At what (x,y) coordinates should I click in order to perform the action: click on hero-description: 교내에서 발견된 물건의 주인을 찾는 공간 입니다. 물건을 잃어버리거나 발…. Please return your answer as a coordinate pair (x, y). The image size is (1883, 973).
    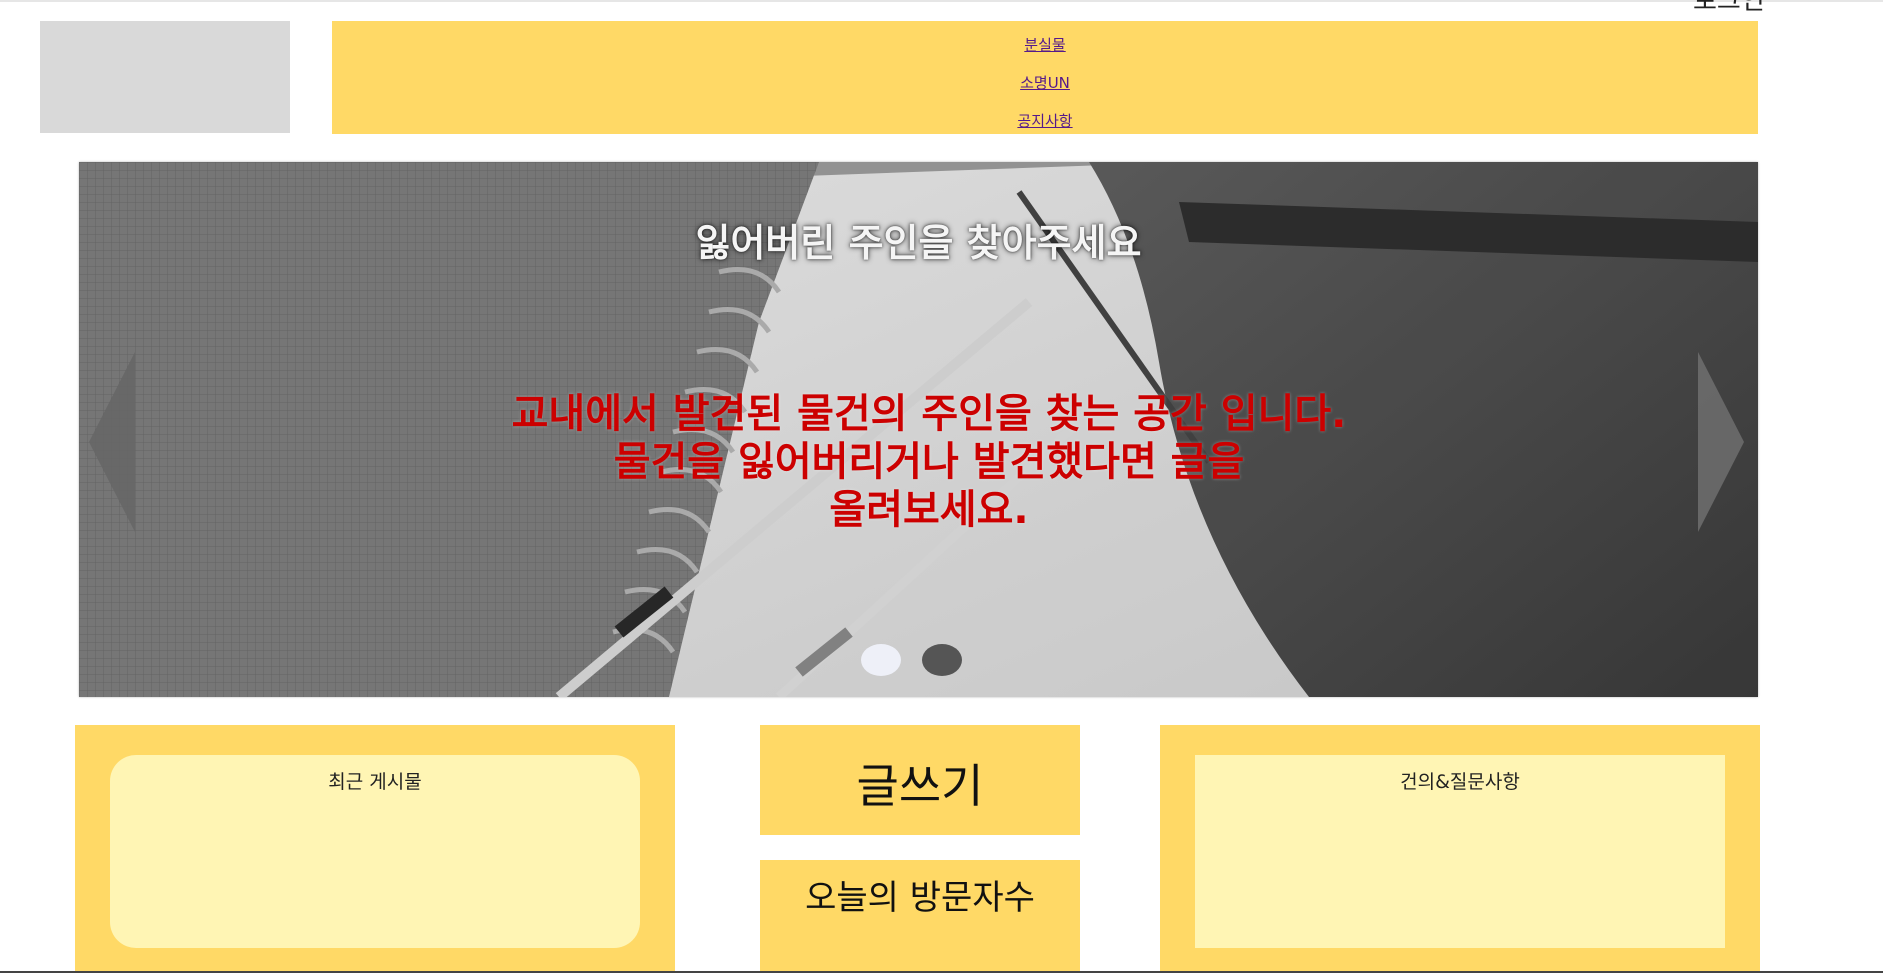
    Looking at the image, I should click on (929, 462).